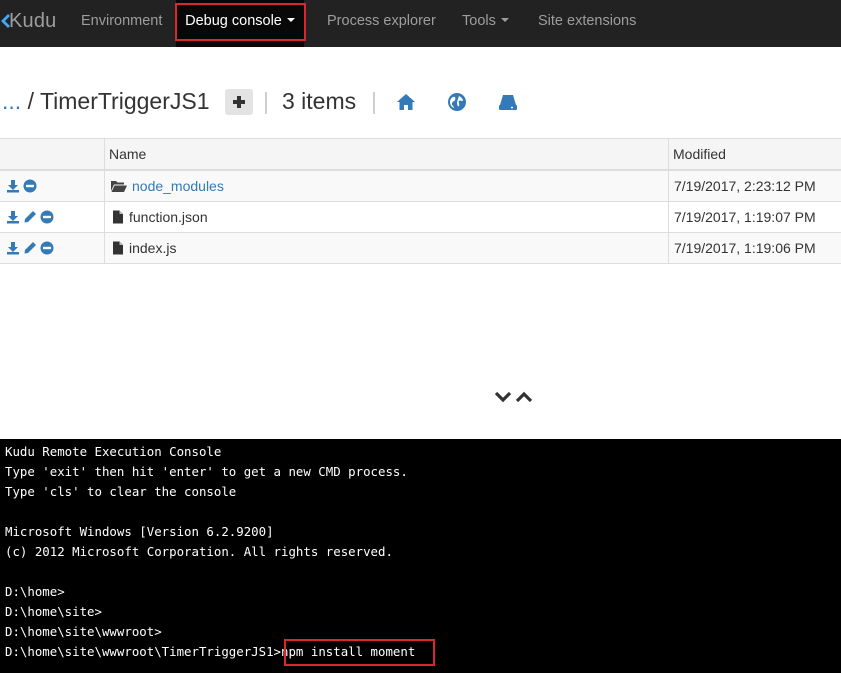 The height and width of the screenshot is (673, 841). I want to click on file-name-cell: index.js, so click(144, 248).